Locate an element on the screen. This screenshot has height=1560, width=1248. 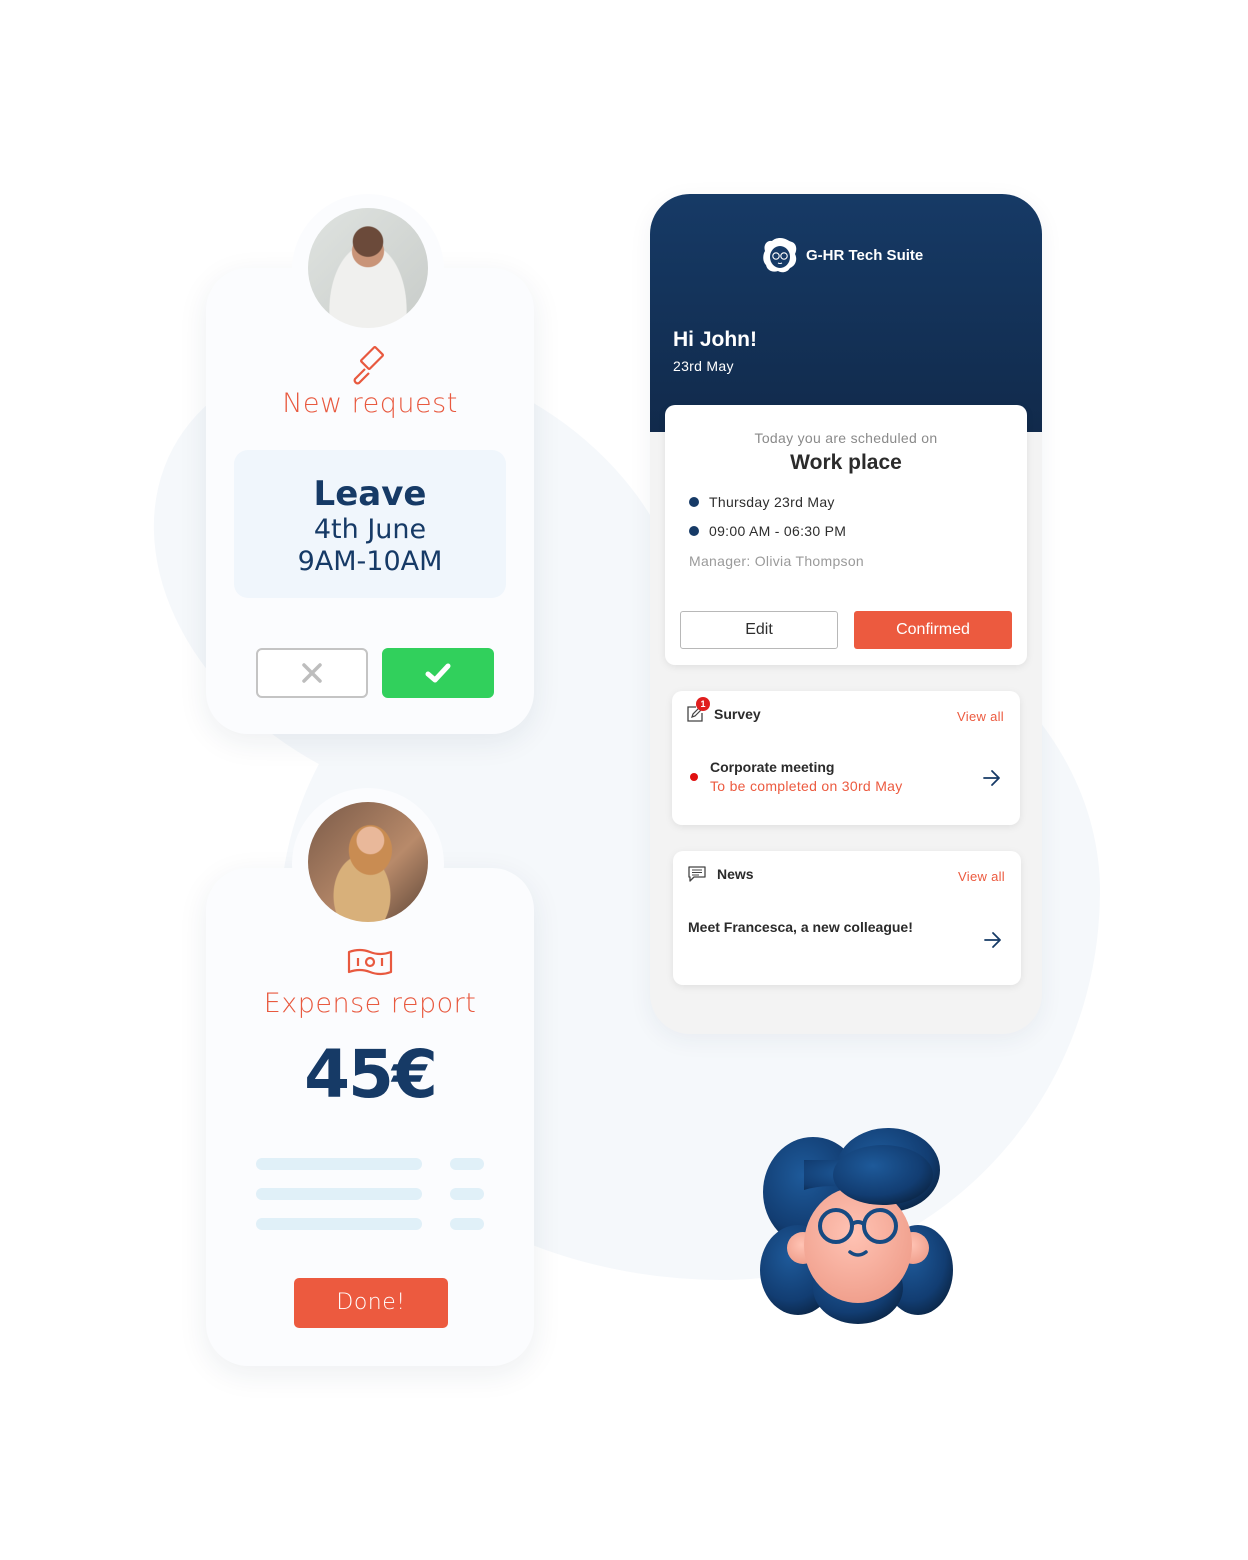
survey-title: Survey is located at coordinates (737, 714).